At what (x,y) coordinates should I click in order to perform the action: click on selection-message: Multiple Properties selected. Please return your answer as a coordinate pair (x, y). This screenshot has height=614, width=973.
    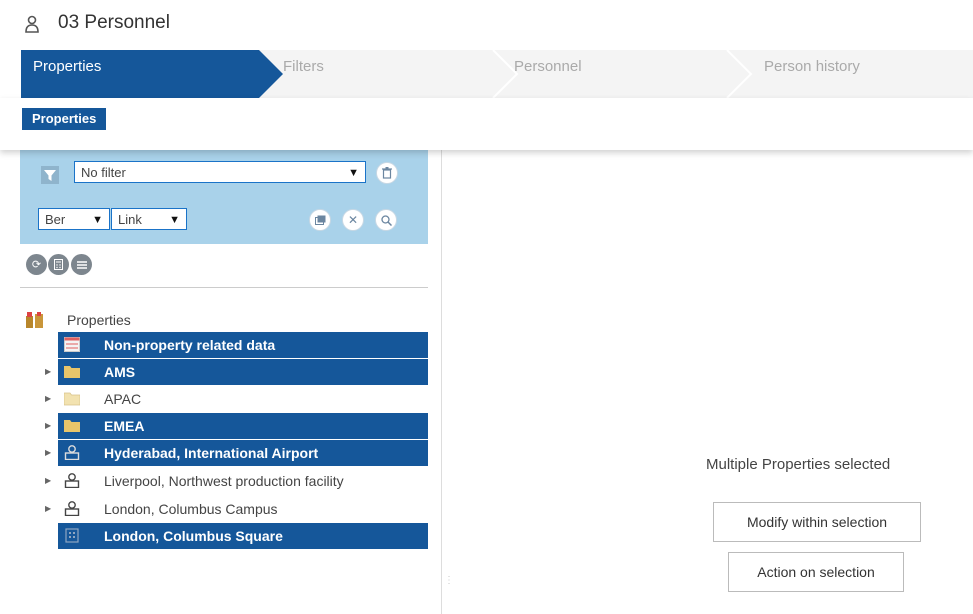
    Looking at the image, I should click on (798, 464).